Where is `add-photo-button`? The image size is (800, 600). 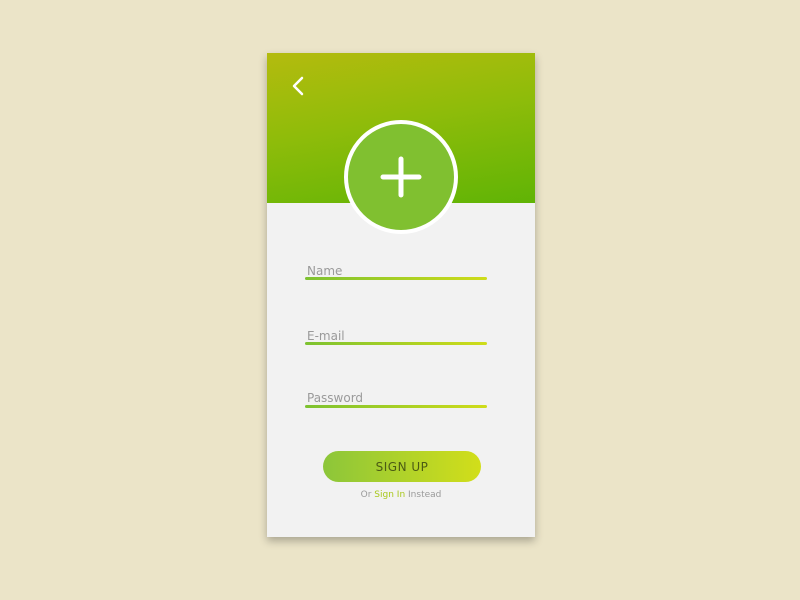
add-photo-button is located at coordinates (401, 177).